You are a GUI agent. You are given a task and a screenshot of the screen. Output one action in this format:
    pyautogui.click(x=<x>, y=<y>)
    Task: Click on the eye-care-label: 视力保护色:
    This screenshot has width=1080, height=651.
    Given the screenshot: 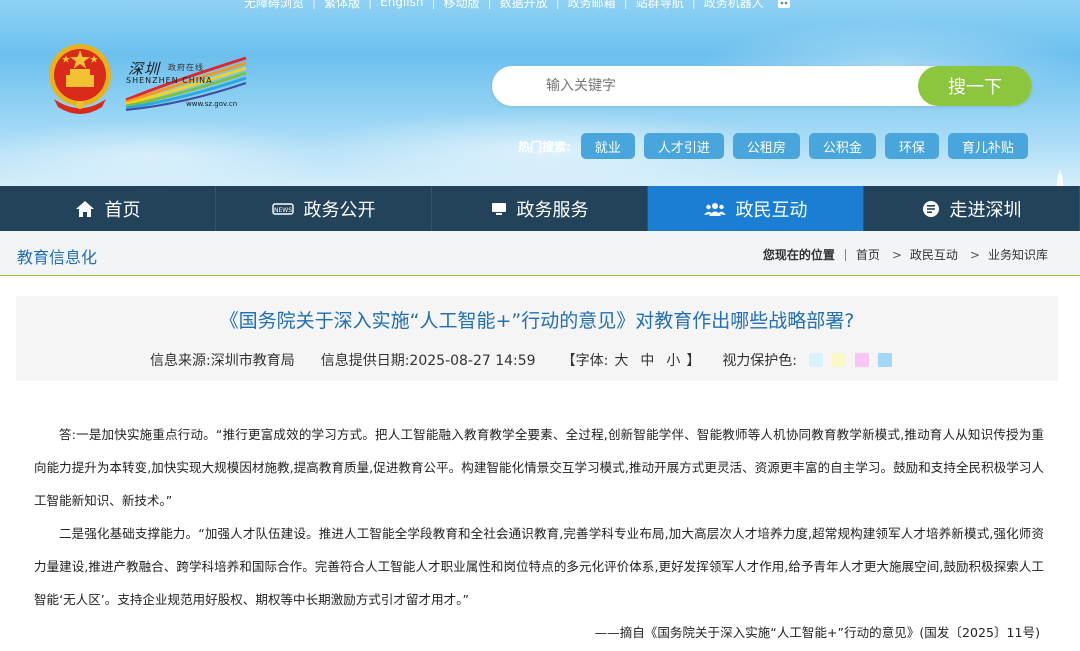 What is the action you would take?
    pyautogui.click(x=760, y=361)
    